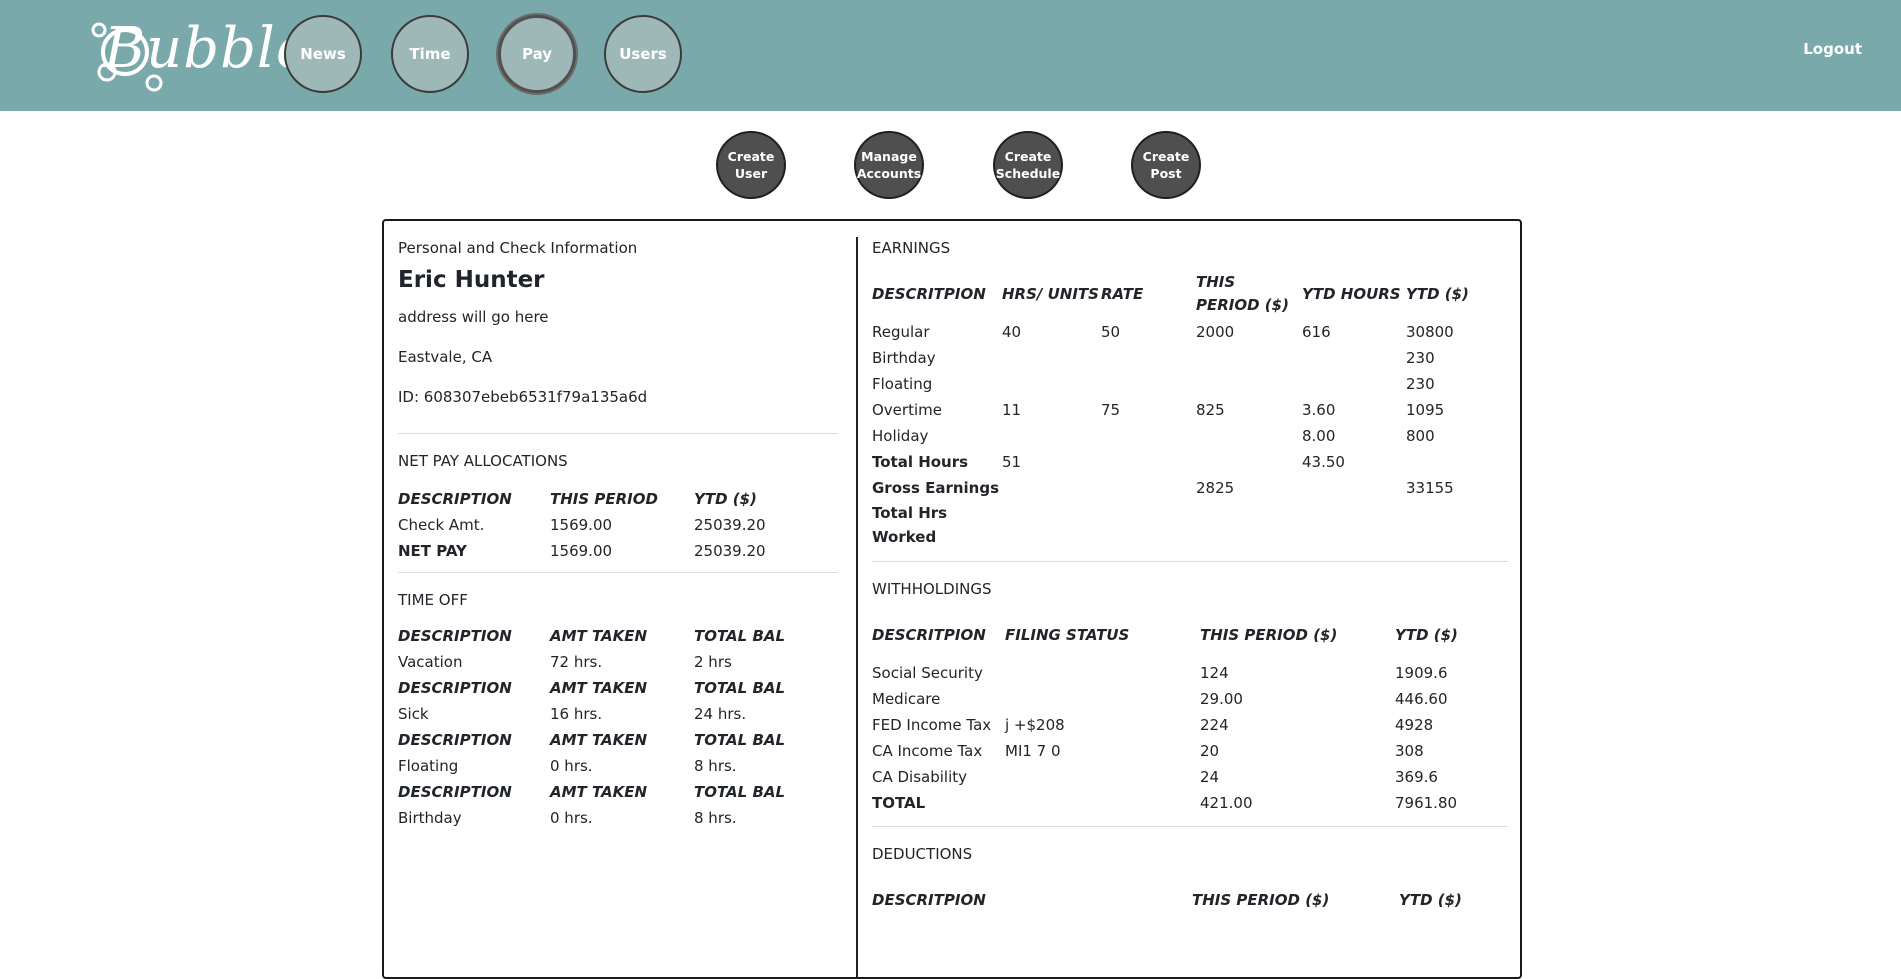 The image size is (1901, 979). What do you see at coordinates (471, 280) in the screenshot?
I see `employee-name: Eric Hunter` at bounding box center [471, 280].